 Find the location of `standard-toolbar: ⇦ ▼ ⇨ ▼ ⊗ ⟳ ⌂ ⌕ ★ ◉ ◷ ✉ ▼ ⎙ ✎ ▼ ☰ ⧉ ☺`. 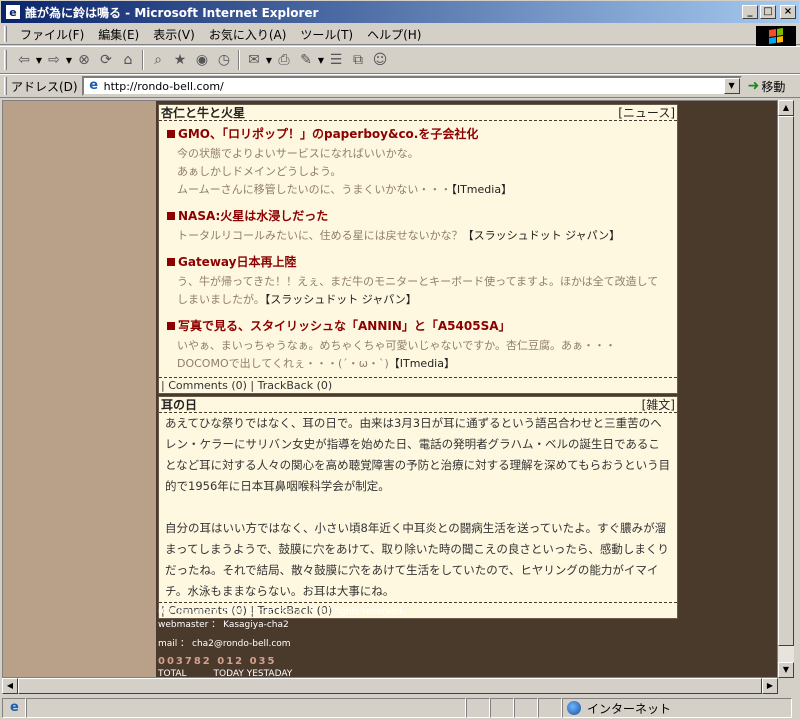

standard-toolbar: ⇦ ▼ ⇨ ▼ ⊗ ⟳ ⌂ ⌕ ★ ◉ ◷ ✉ ▼ ⎙ ✎ ▼ ☰ ⧉ ☺ is located at coordinates (400, 60).